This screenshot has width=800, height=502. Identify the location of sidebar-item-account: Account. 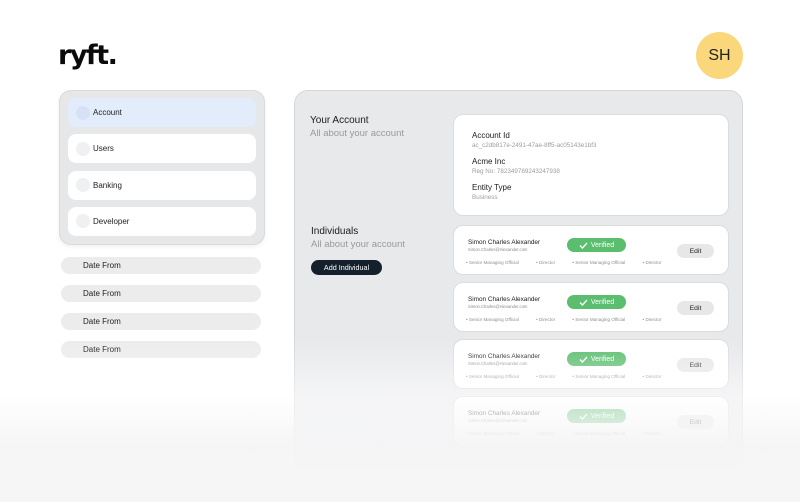
(162, 112).